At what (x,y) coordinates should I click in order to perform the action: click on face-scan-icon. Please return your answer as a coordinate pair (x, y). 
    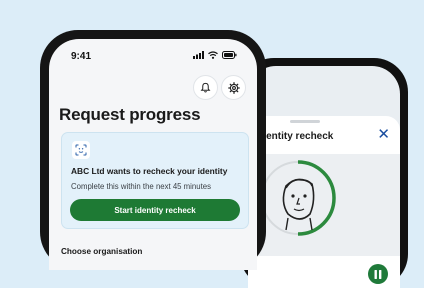
    Looking at the image, I should click on (81, 150).